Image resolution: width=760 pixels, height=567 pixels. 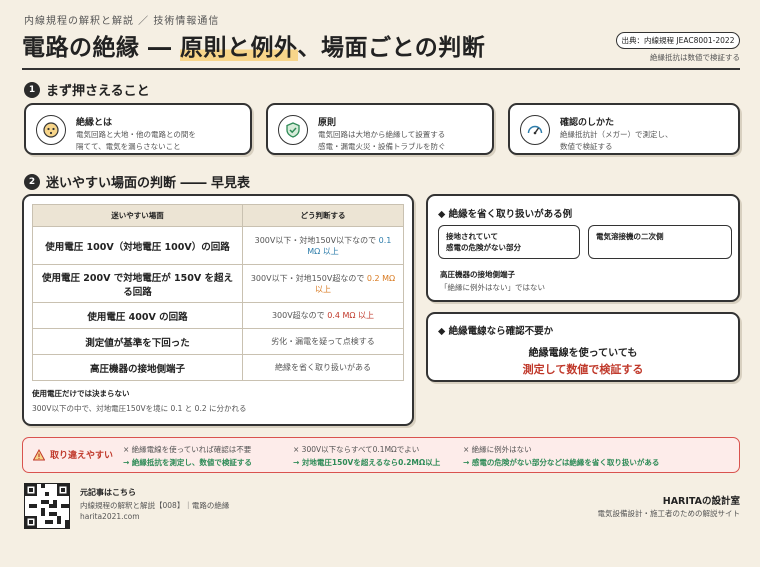 I want to click on scene-cell: 測定値が基準を下回った, so click(x=137, y=341).